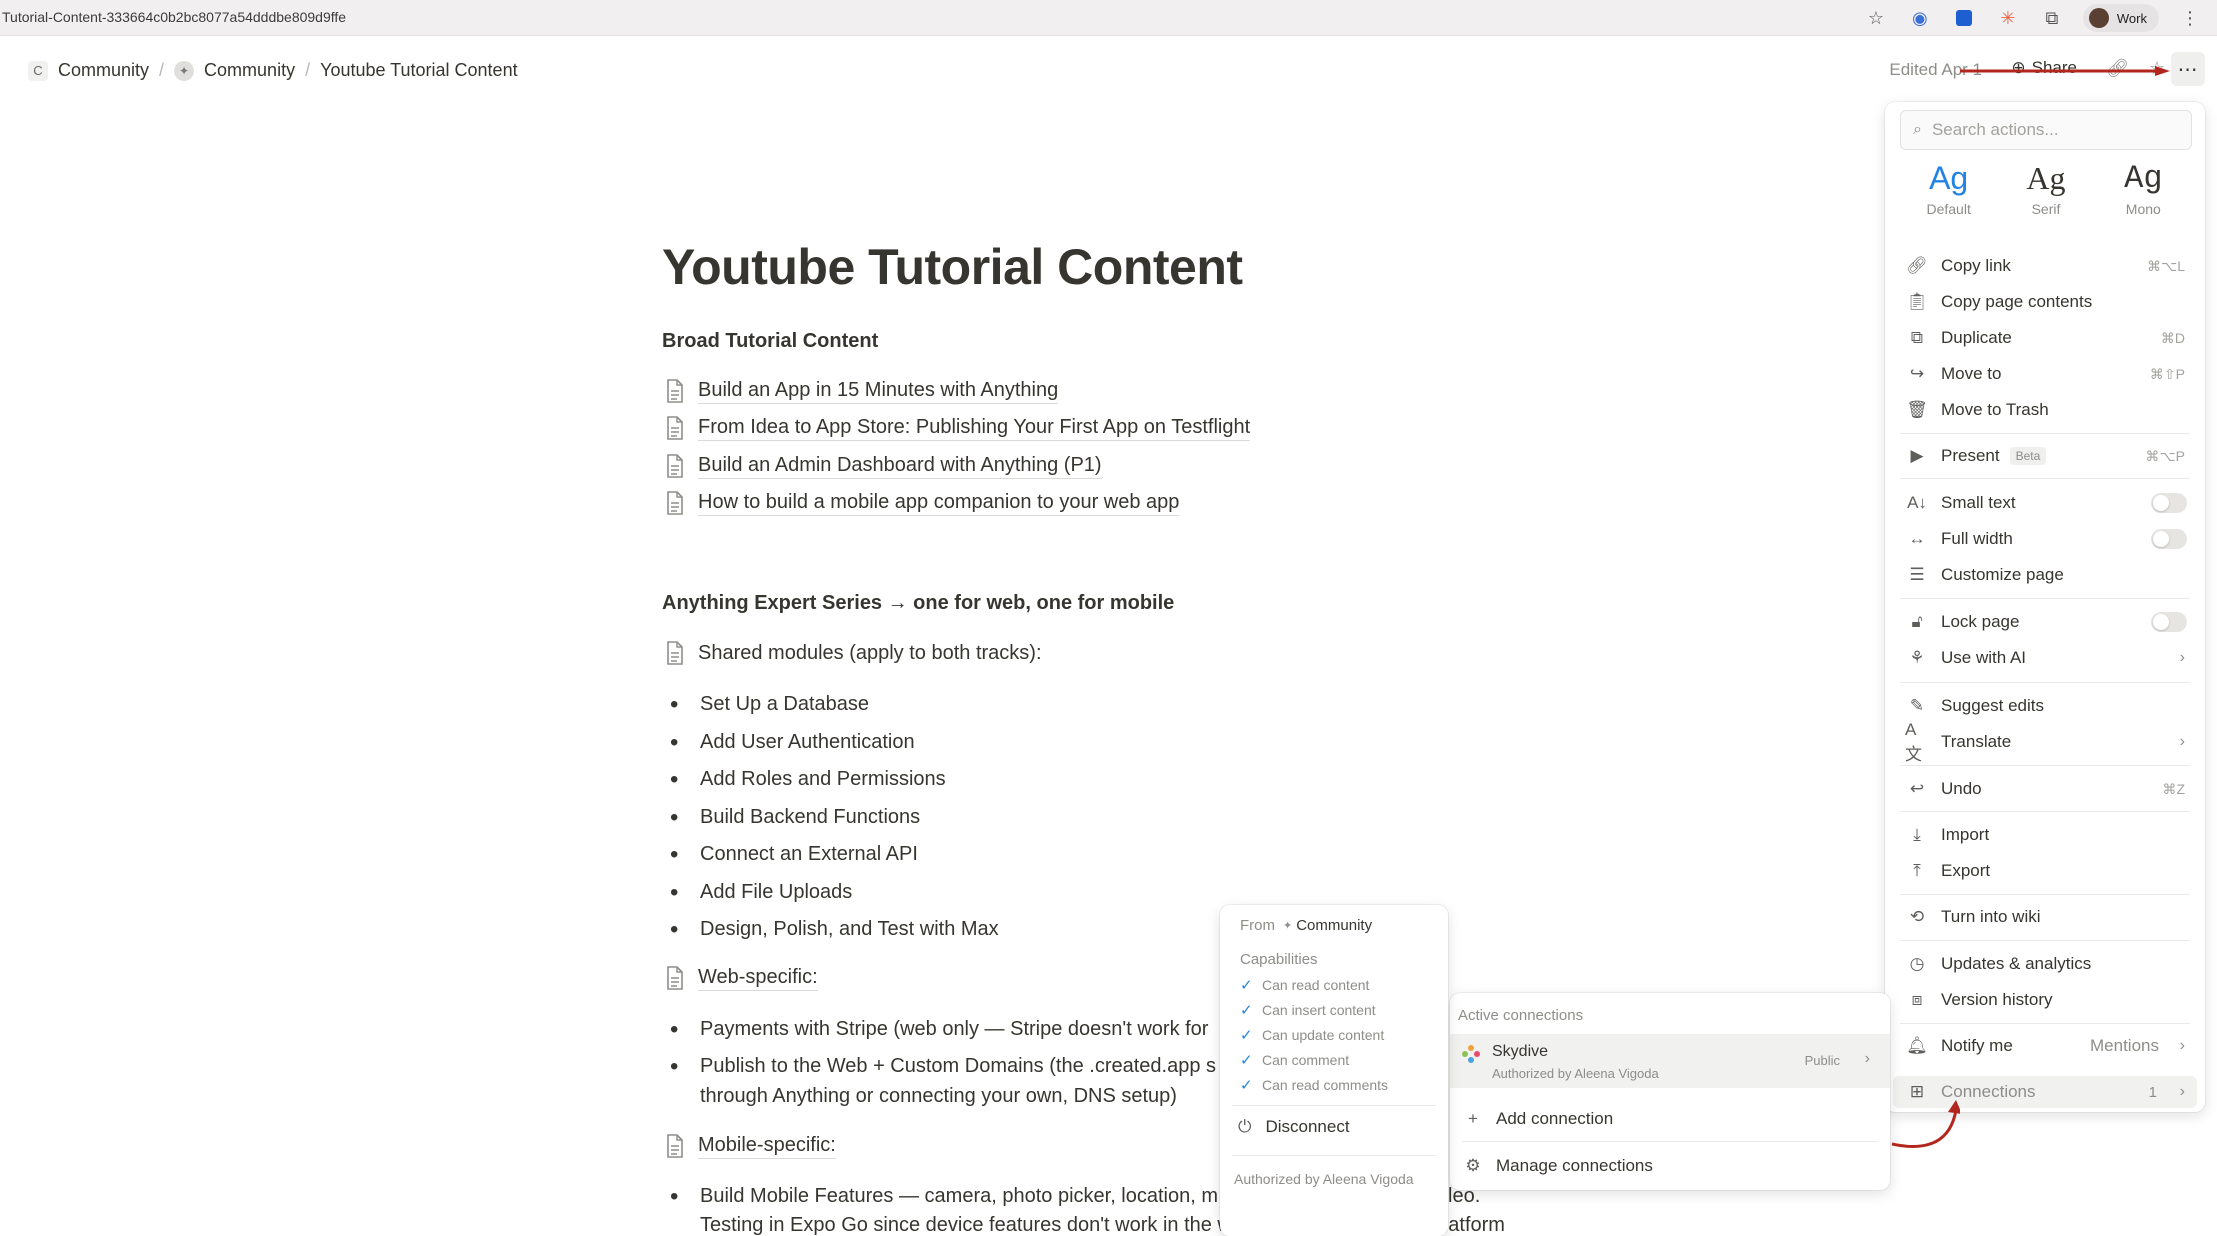 This screenshot has height=1236, width=2217. What do you see at coordinates (2045, 374) in the screenshot?
I see `menu-item-move-to: ↪ Move to ⌘⇧P` at bounding box center [2045, 374].